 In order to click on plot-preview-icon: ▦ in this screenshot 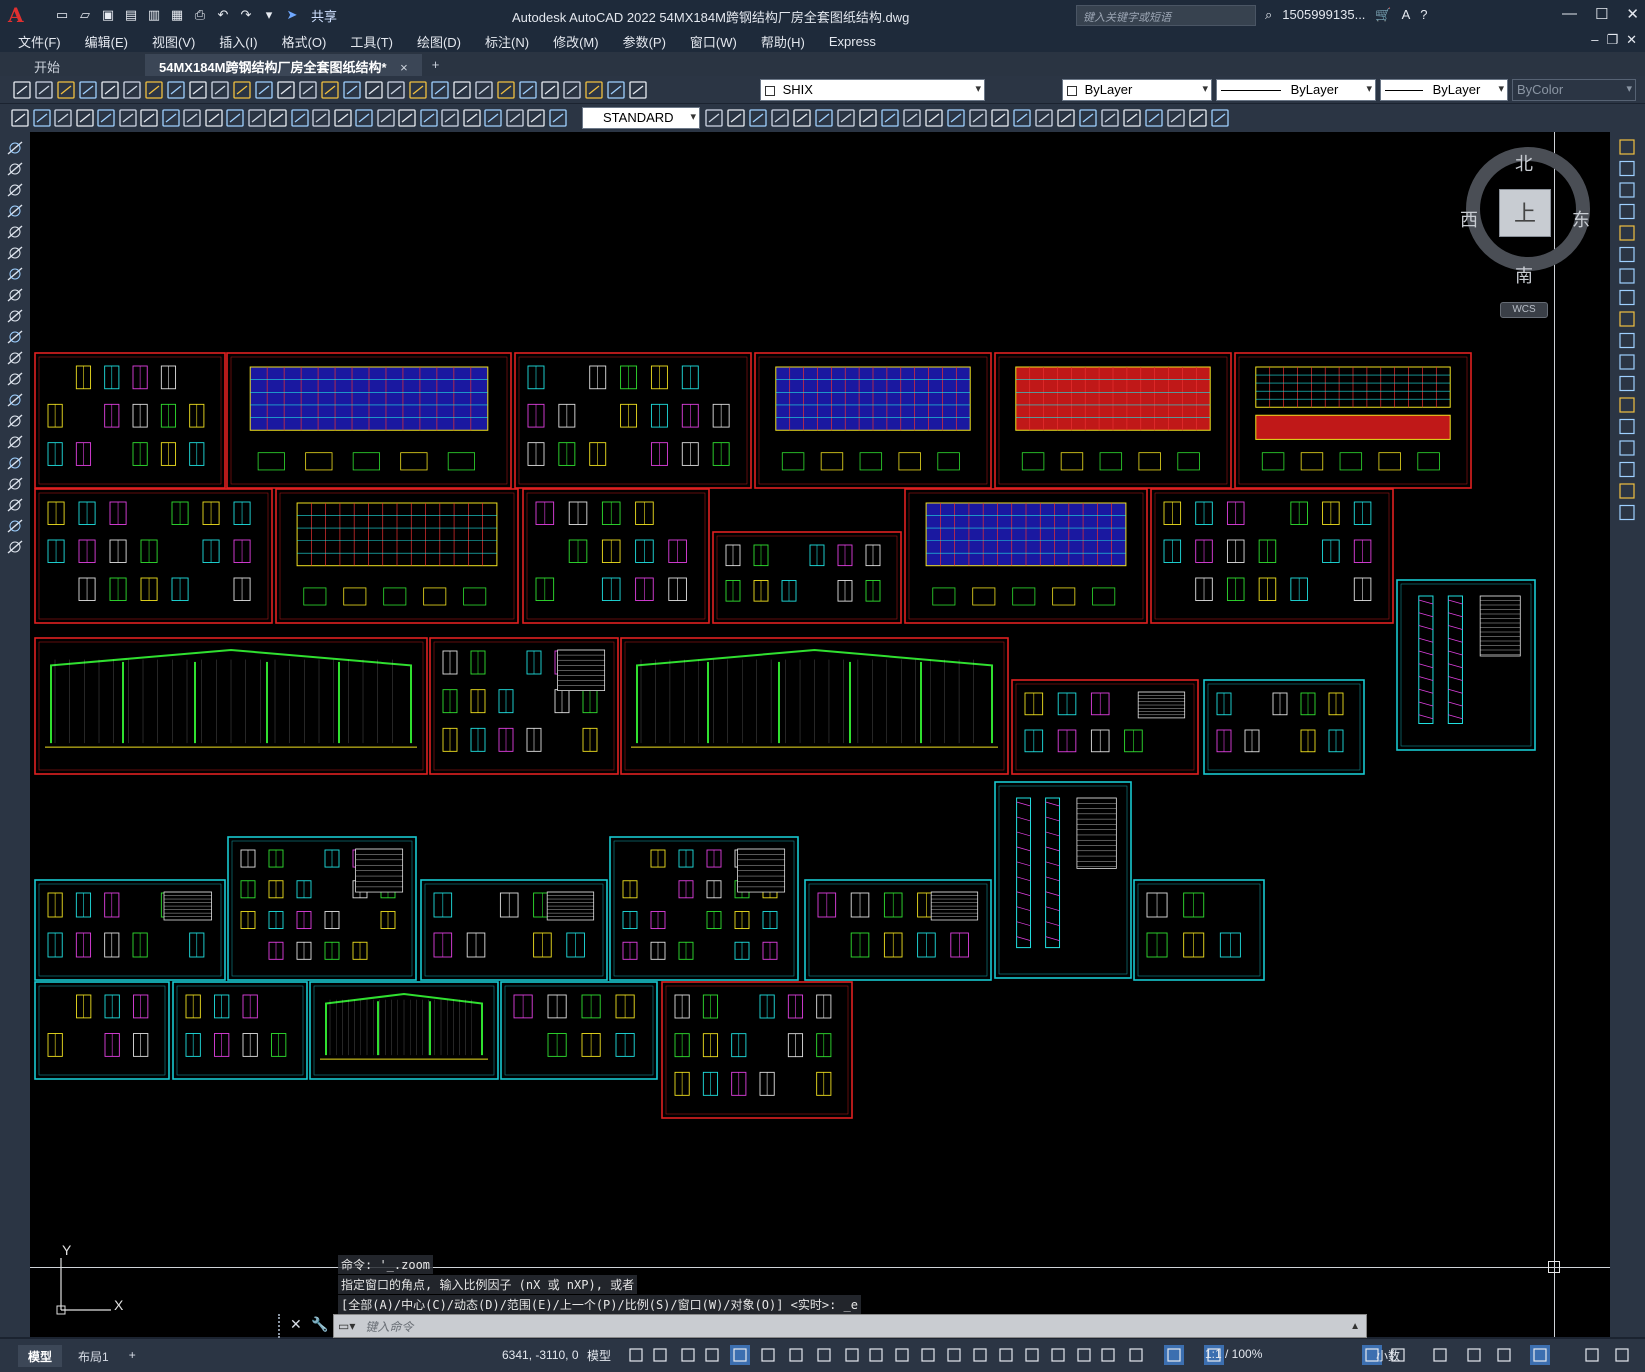, I will do `click(177, 15)`.